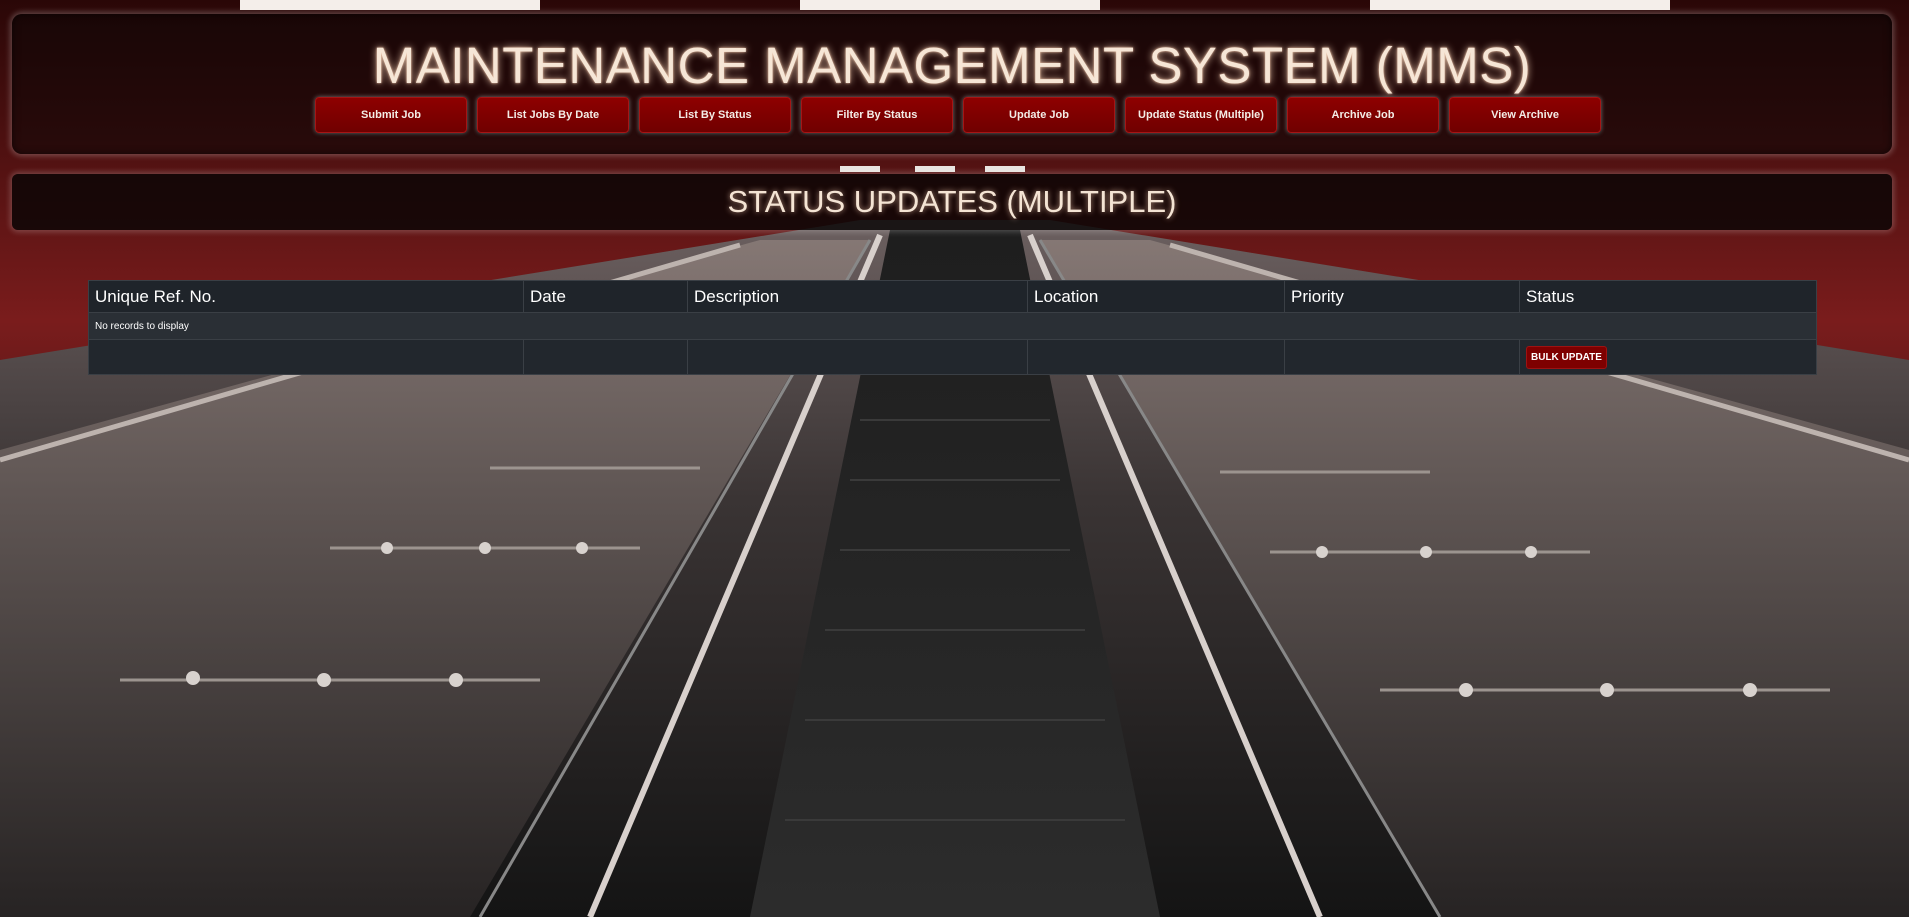  I want to click on update-status-multiple-button: Update Status (Multiple), so click(1201, 115).